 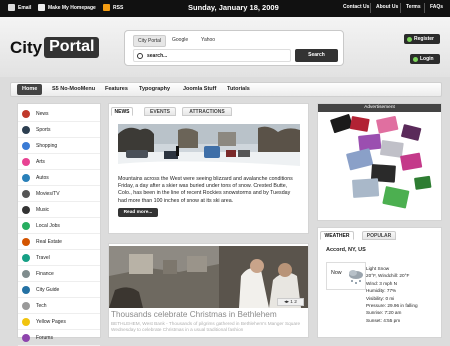 What do you see at coordinates (59, 274) in the screenshot?
I see `sidebar-item-finance: Finance` at bounding box center [59, 274].